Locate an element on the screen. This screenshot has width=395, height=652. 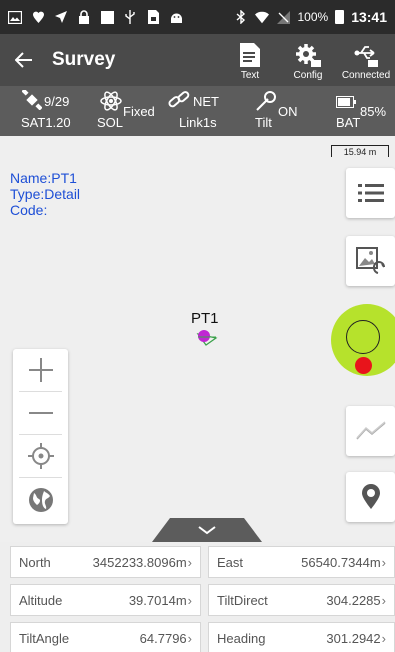
zoom-out-button is located at coordinates (40, 413).